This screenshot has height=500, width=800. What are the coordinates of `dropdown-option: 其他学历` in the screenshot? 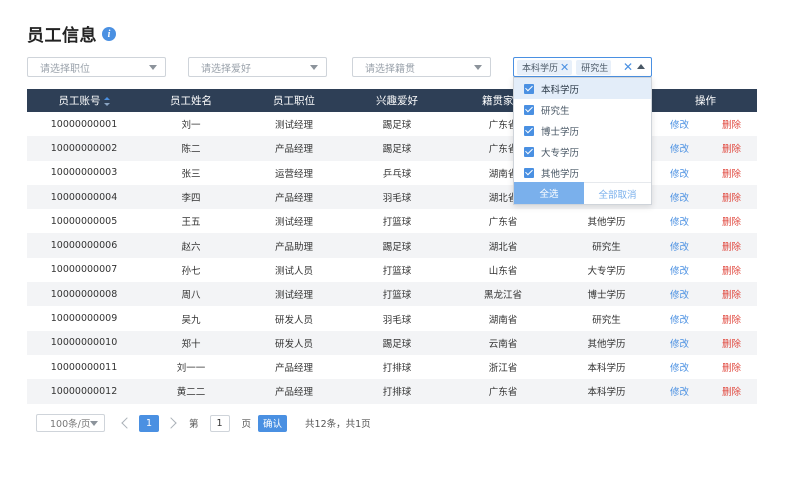 It's located at (582, 172).